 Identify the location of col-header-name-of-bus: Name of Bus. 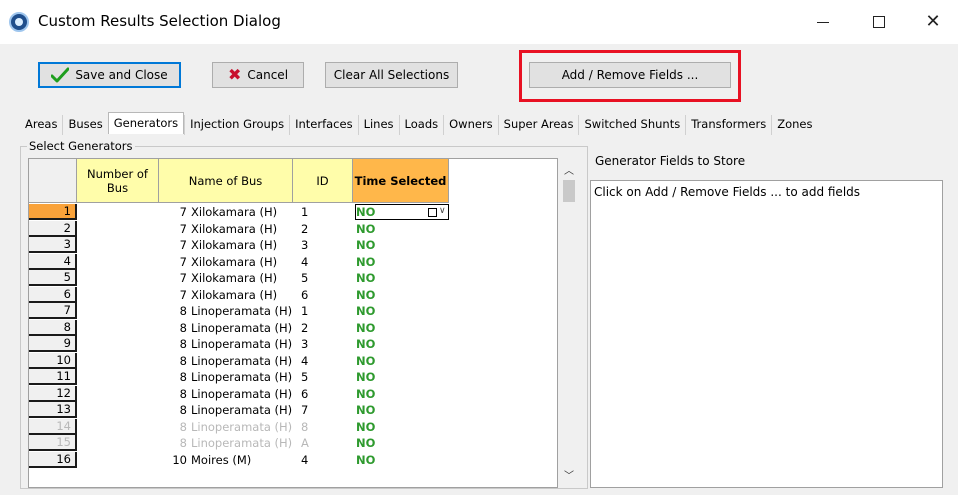
(226, 181).